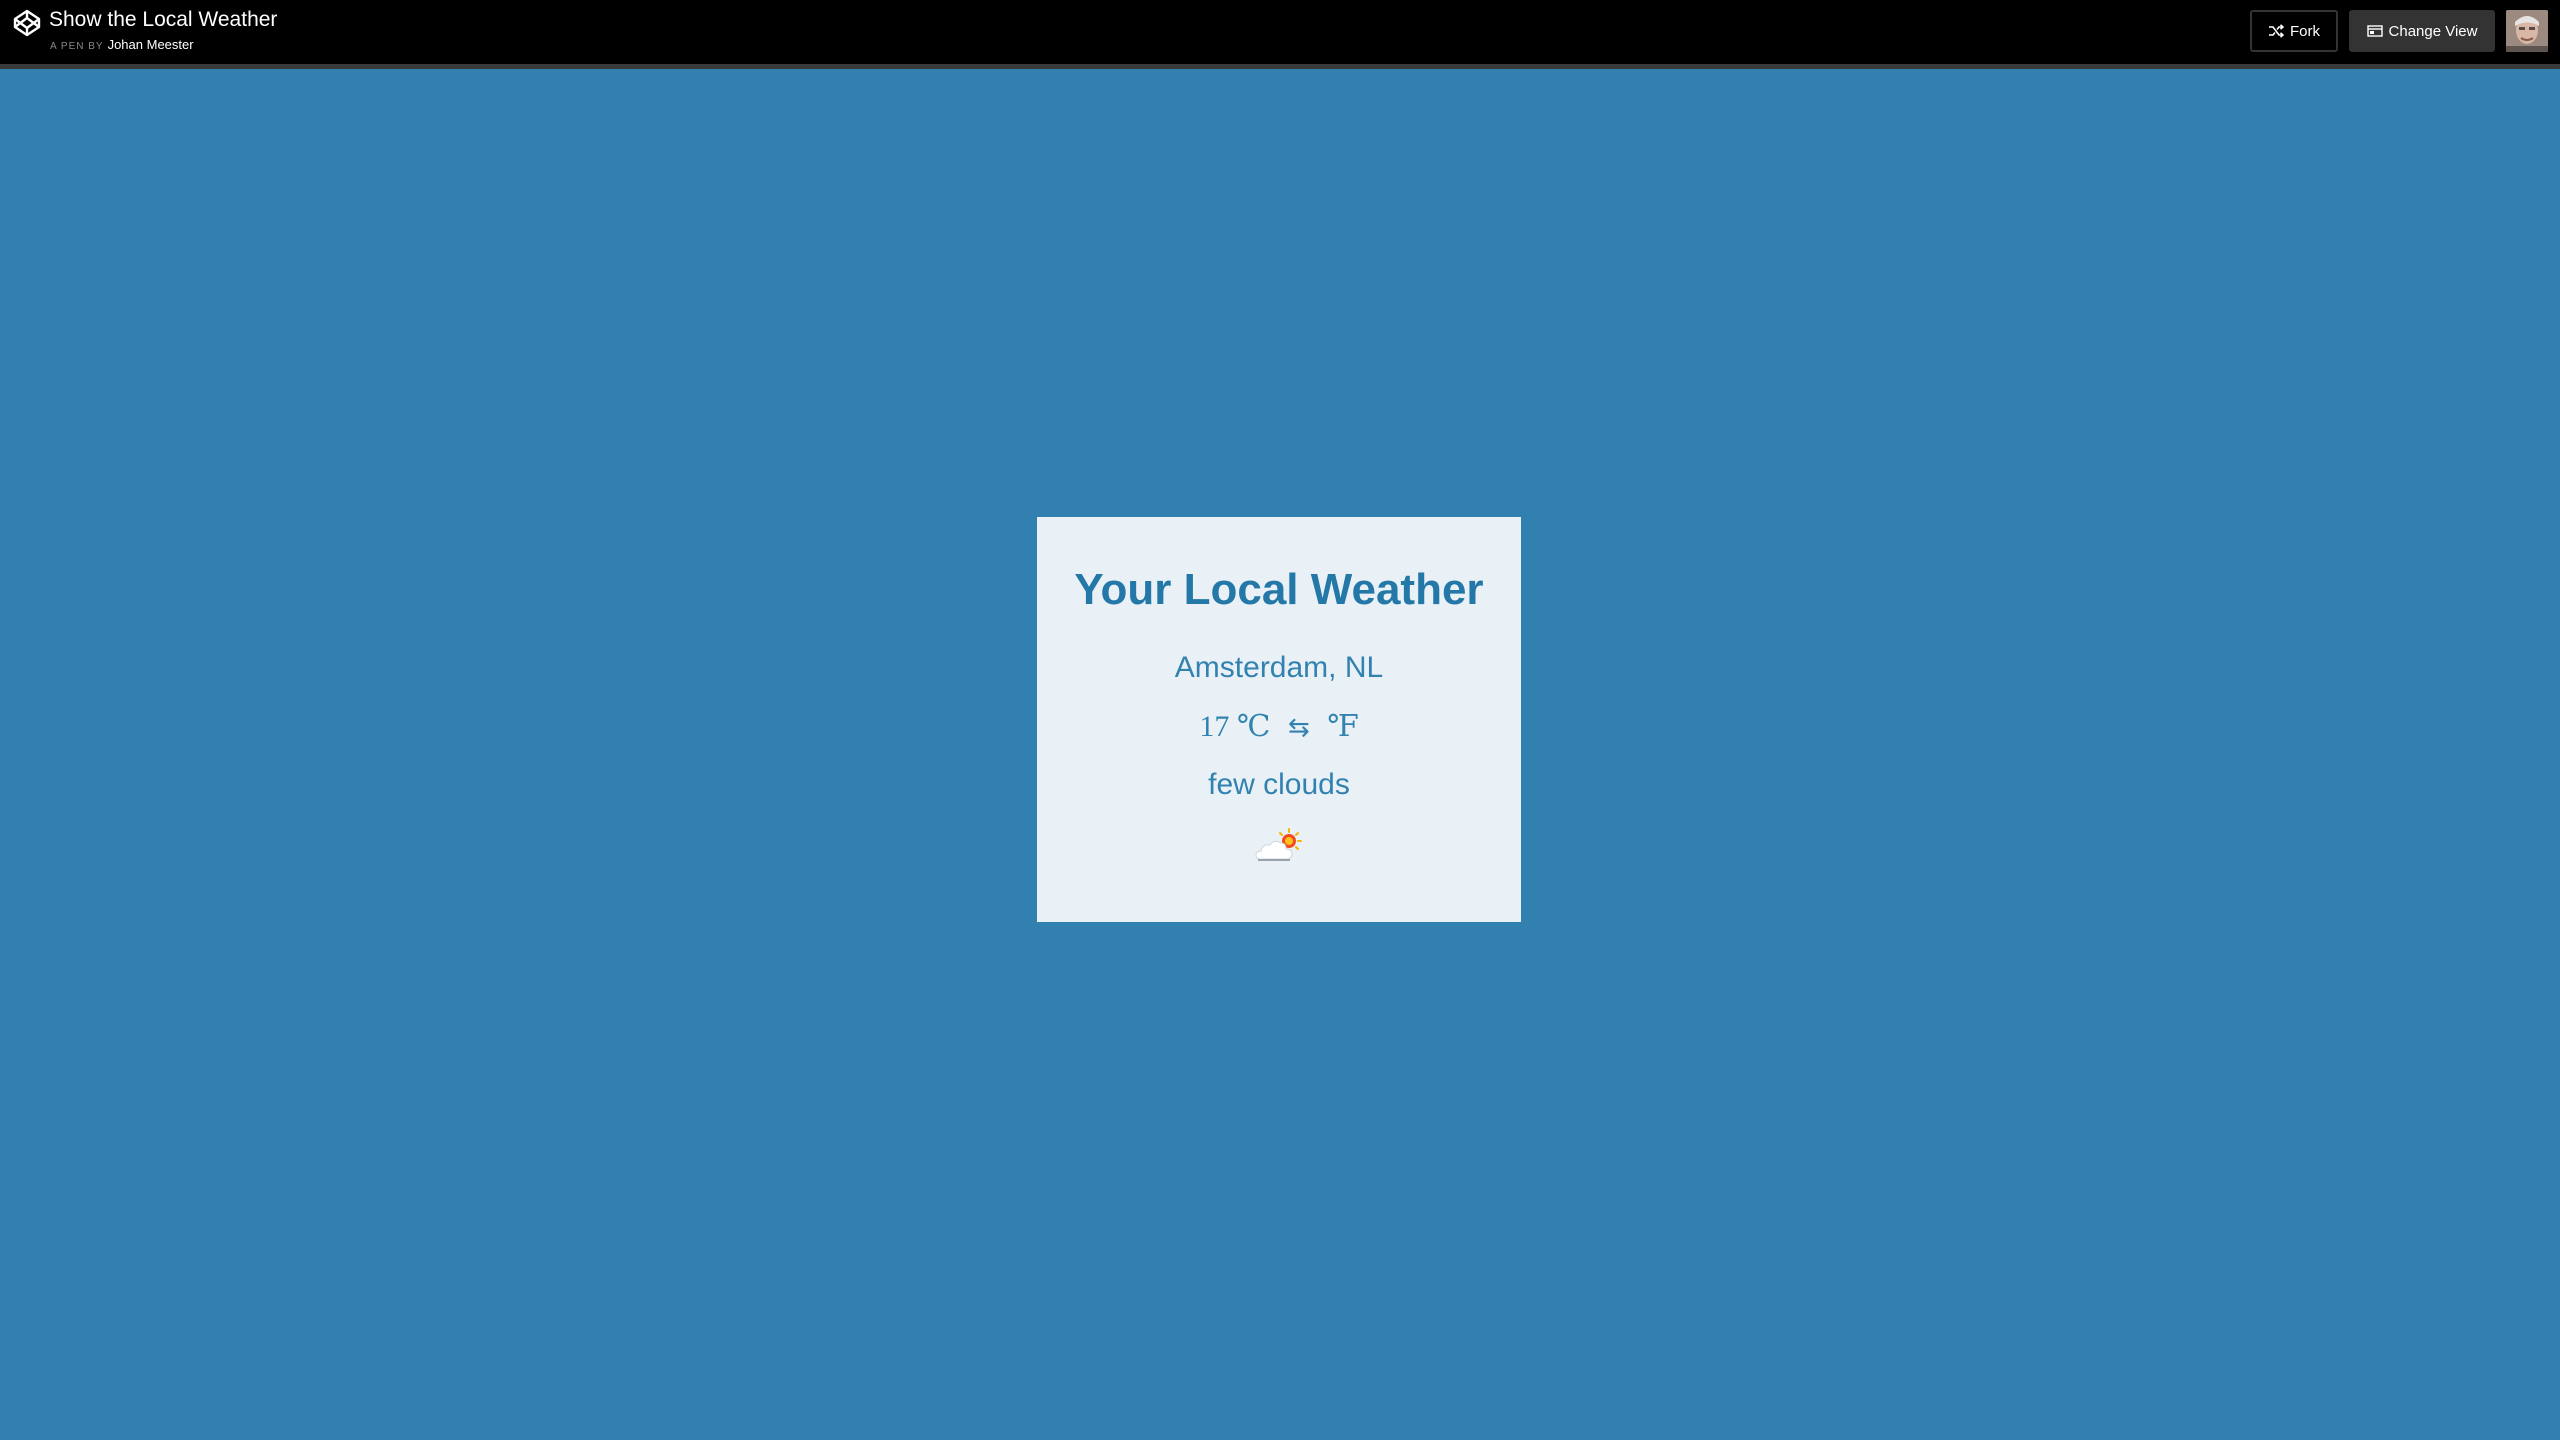 This screenshot has width=2560, height=1440. What do you see at coordinates (1254, 727) in the screenshot?
I see `unit-celsius: ℃` at bounding box center [1254, 727].